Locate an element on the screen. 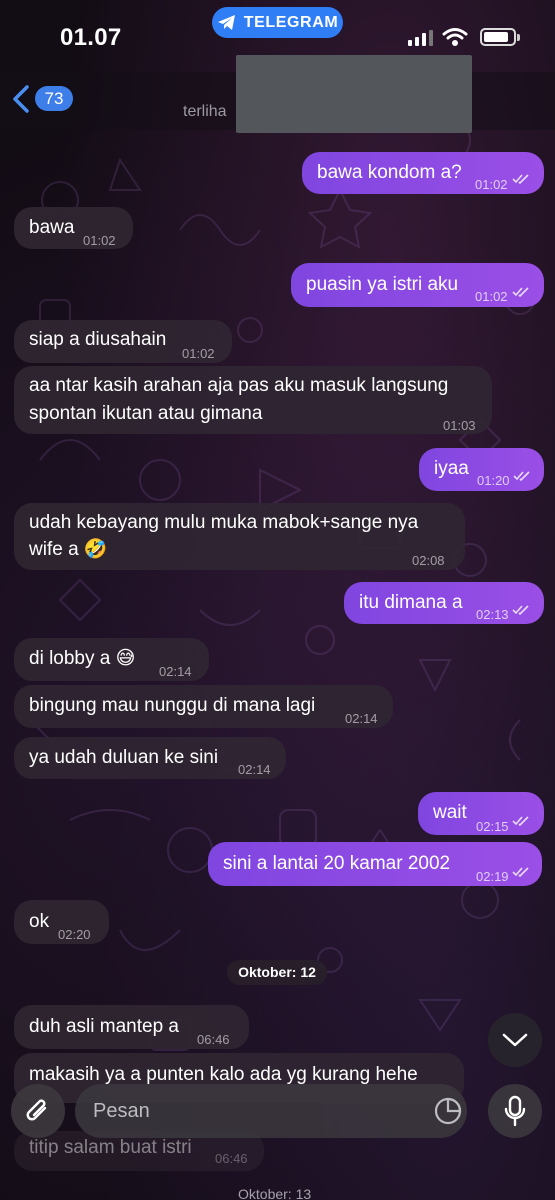  telegram-pill-label: TELEGRAM is located at coordinates (291, 22).